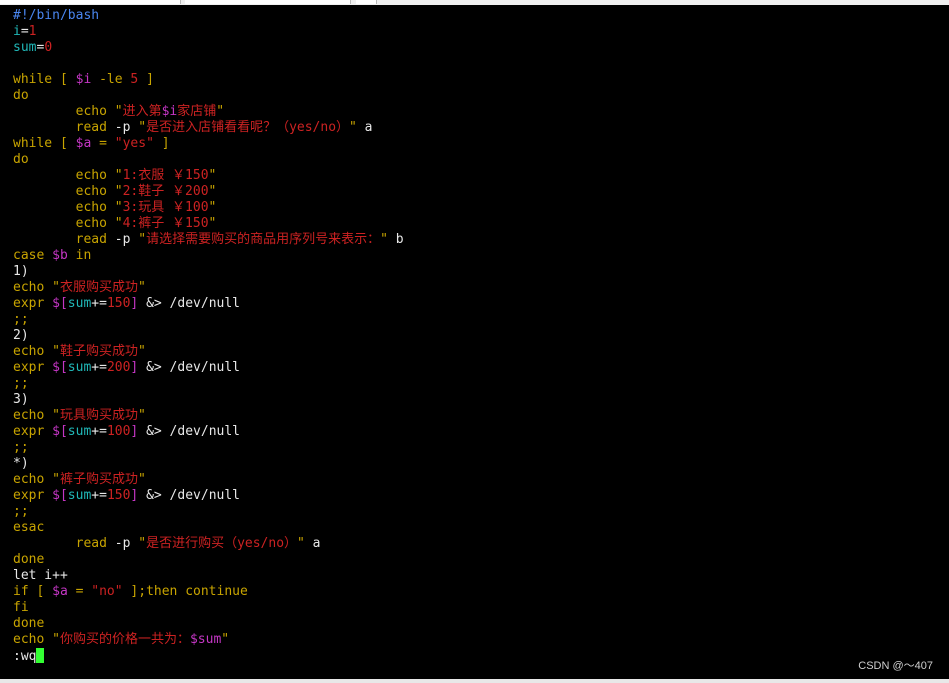 The width and height of the screenshot is (949, 683). What do you see at coordinates (21, 271) in the screenshot?
I see `code-token: 1)` at bounding box center [21, 271].